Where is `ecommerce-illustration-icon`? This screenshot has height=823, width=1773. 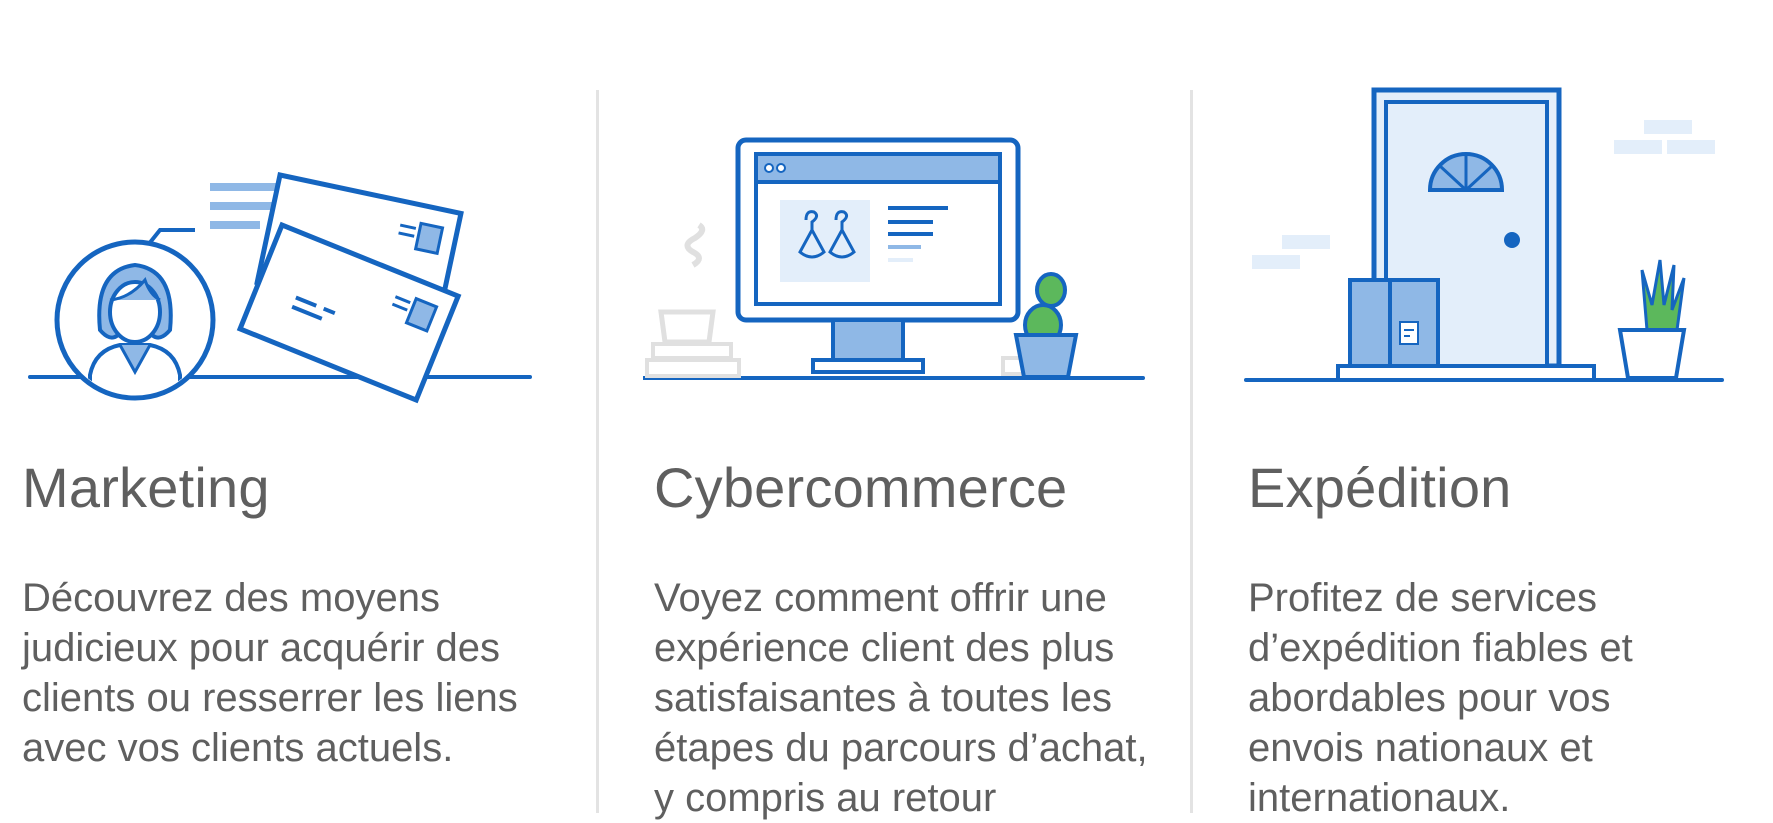
ecommerce-illustration-icon is located at coordinates (897, 242).